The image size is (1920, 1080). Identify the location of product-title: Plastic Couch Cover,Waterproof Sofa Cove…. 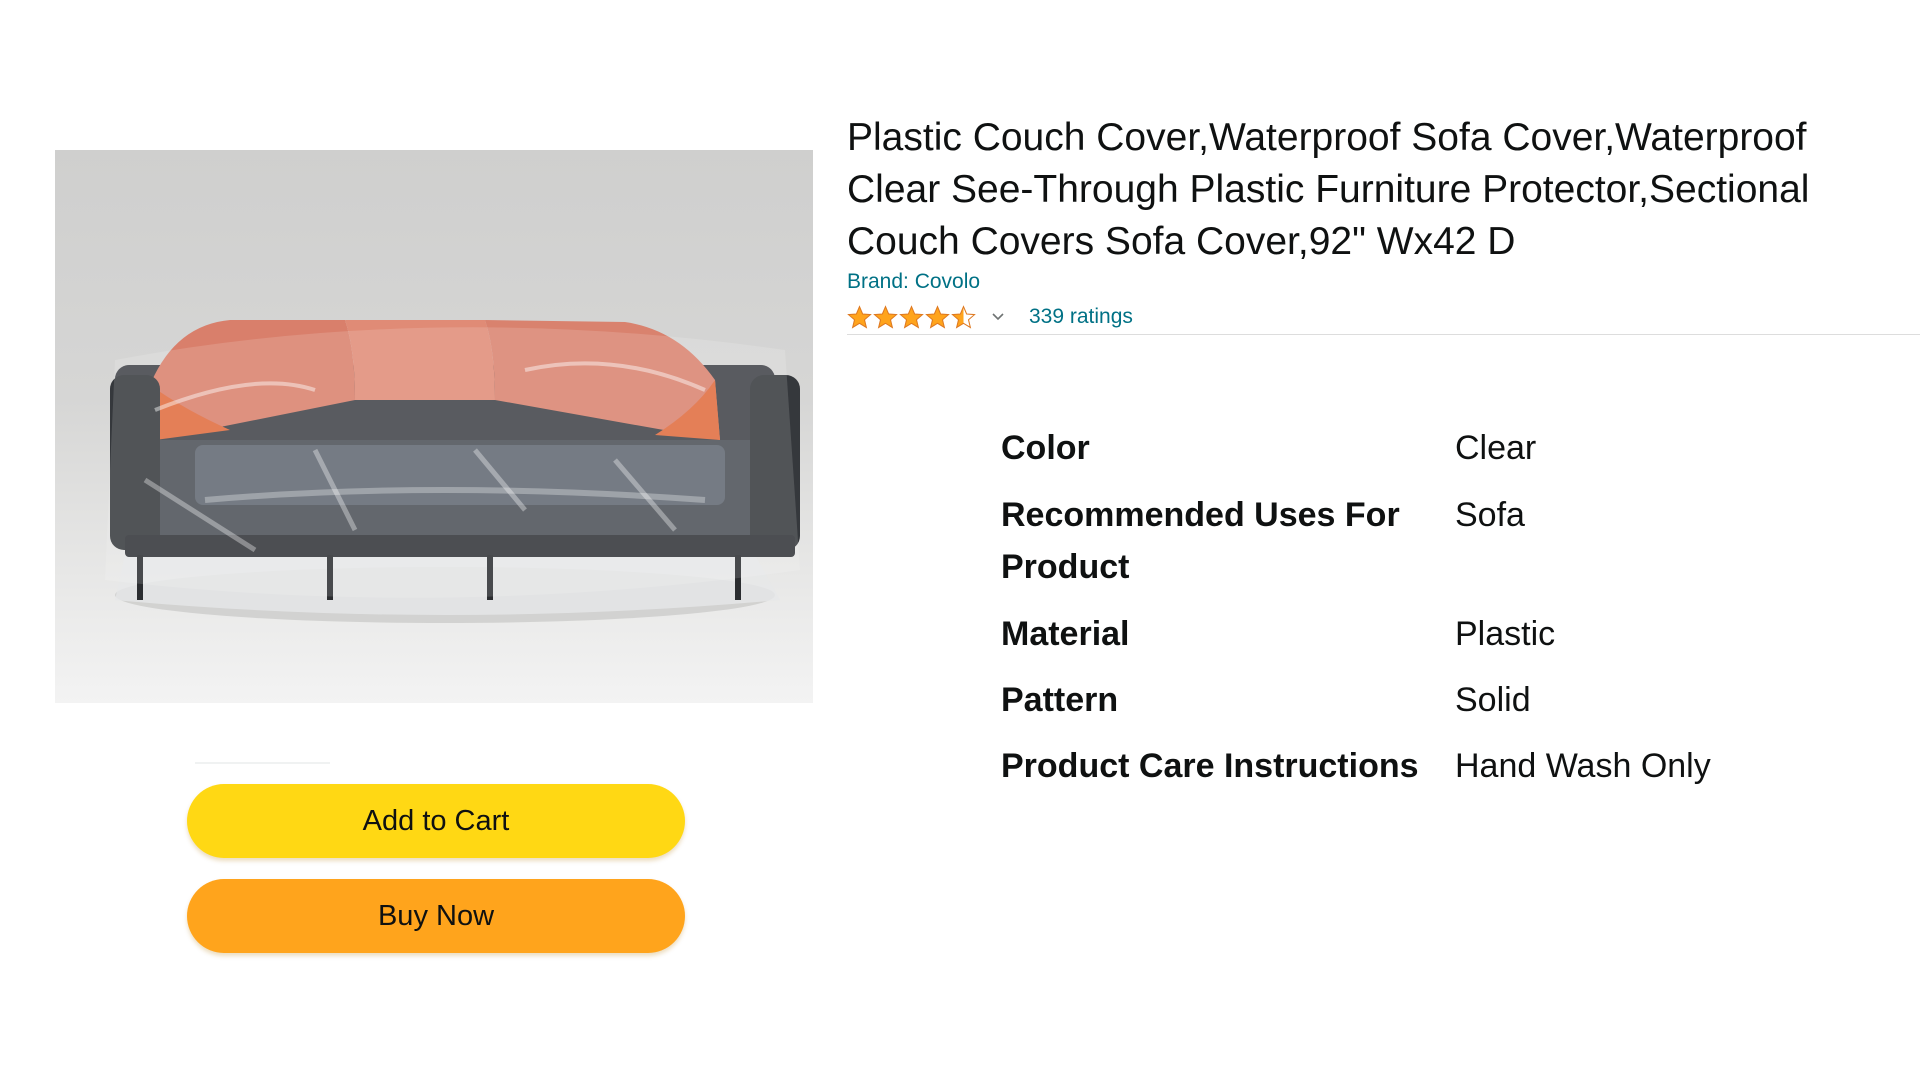
(1328, 189).